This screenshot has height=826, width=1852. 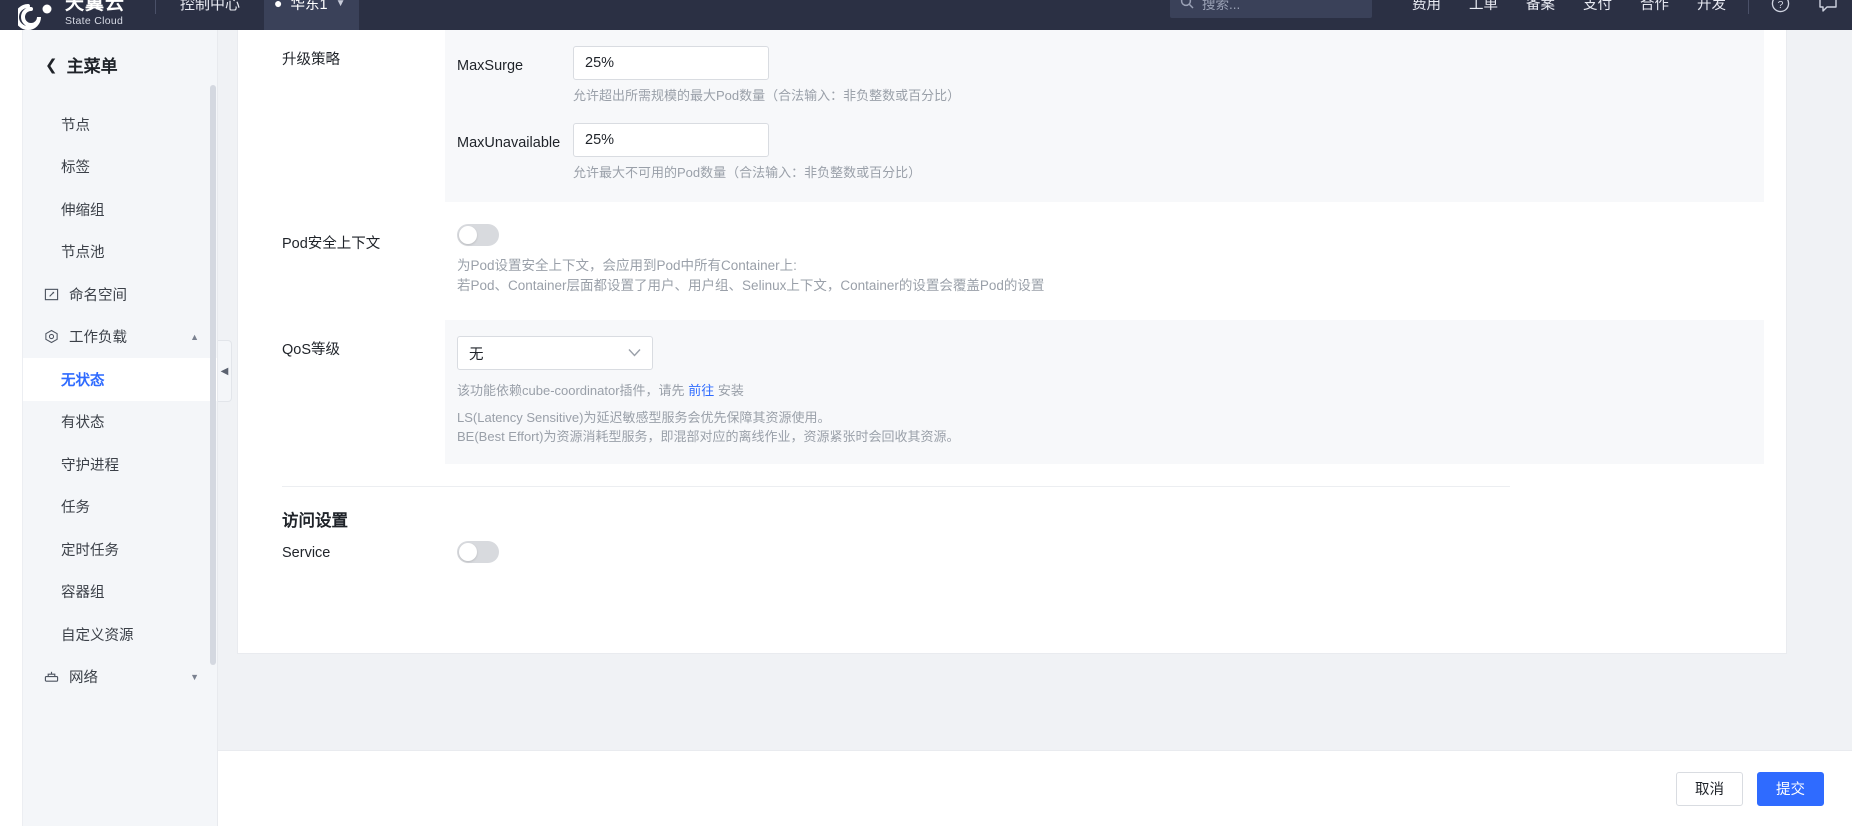 What do you see at coordinates (1540, 15) in the screenshot?
I see `nav-item-icp: 备案` at bounding box center [1540, 15].